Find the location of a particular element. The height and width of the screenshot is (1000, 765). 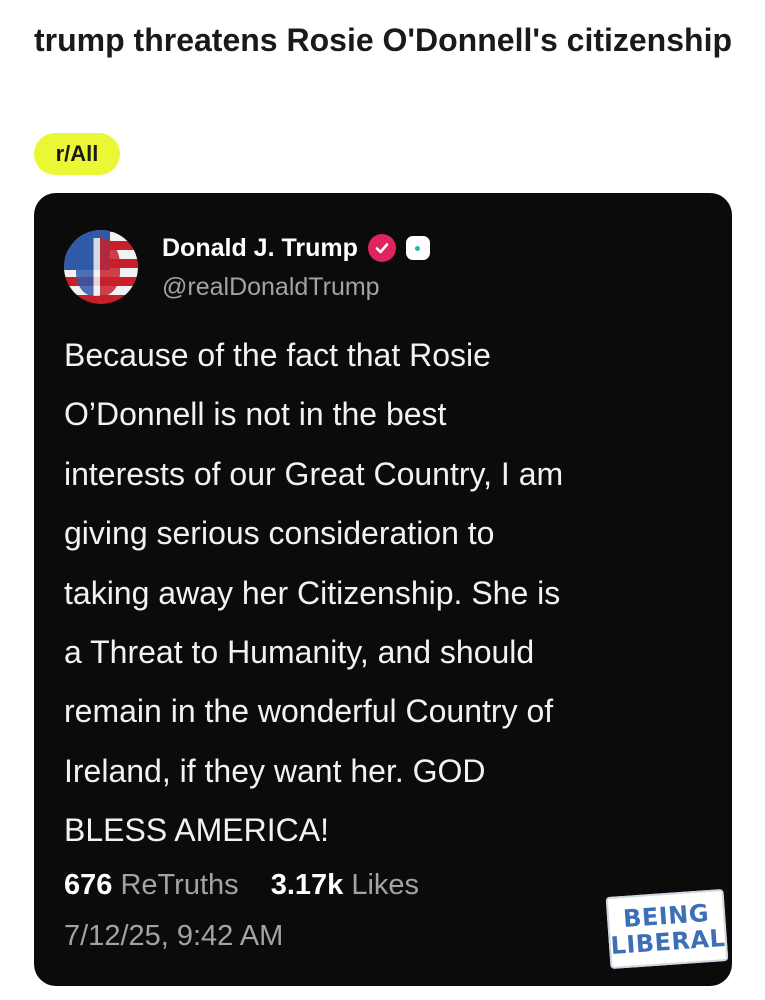

extra-badge-icon is located at coordinates (417, 248).